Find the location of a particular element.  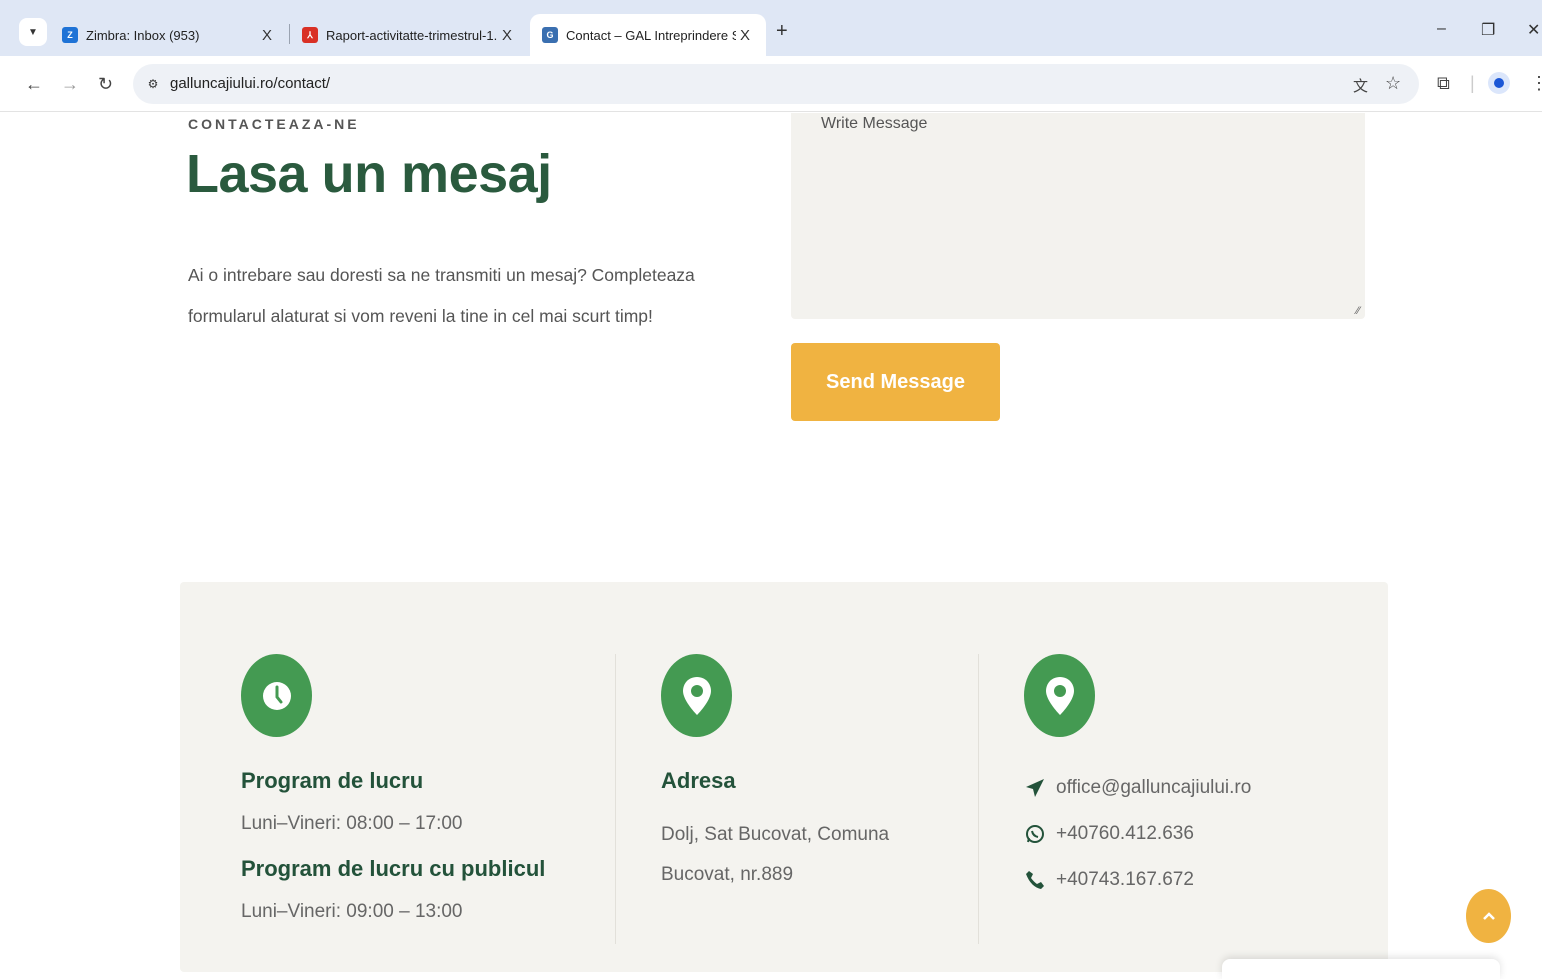

tab-zimbra: Z Zimbra: Inbox (953) X is located at coordinates (169, 35).